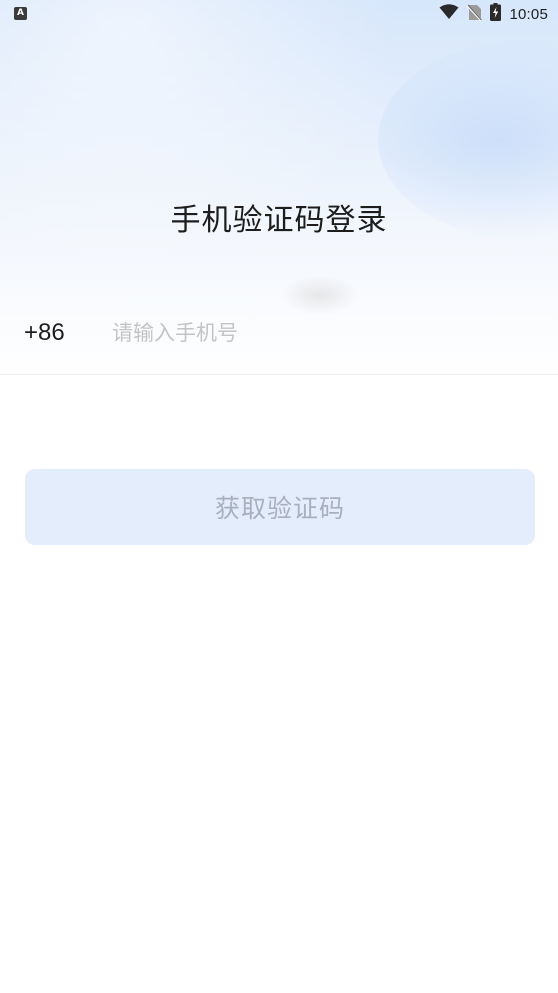 Image resolution: width=558 pixels, height=993 pixels. I want to click on get-verification-code-button: 获取验证码, so click(280, 507).